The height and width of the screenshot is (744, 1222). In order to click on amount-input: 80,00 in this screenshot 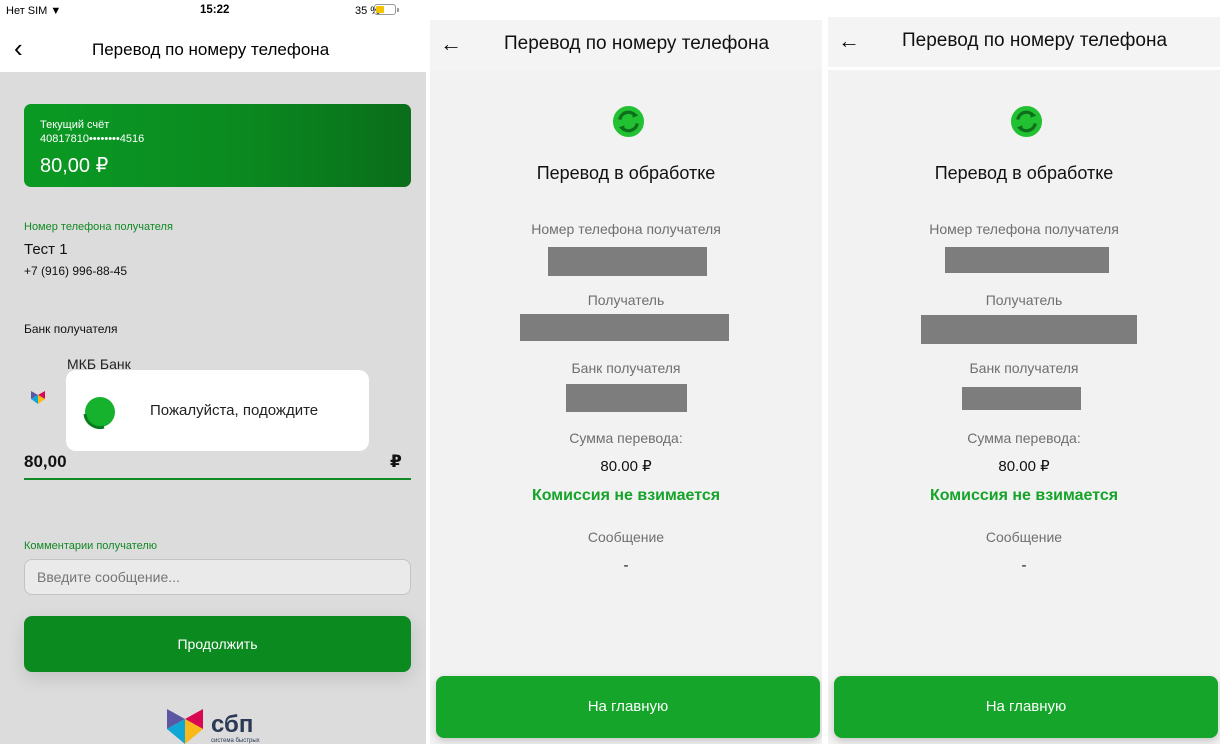, I will do `click(45, 462)`.